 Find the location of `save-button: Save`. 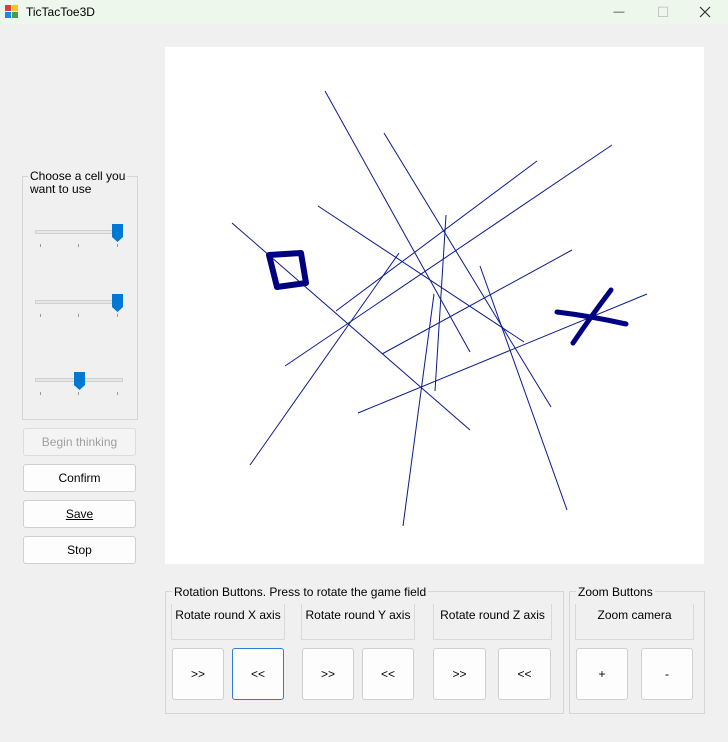

save-button: Save is located at coordinates (79, 514).